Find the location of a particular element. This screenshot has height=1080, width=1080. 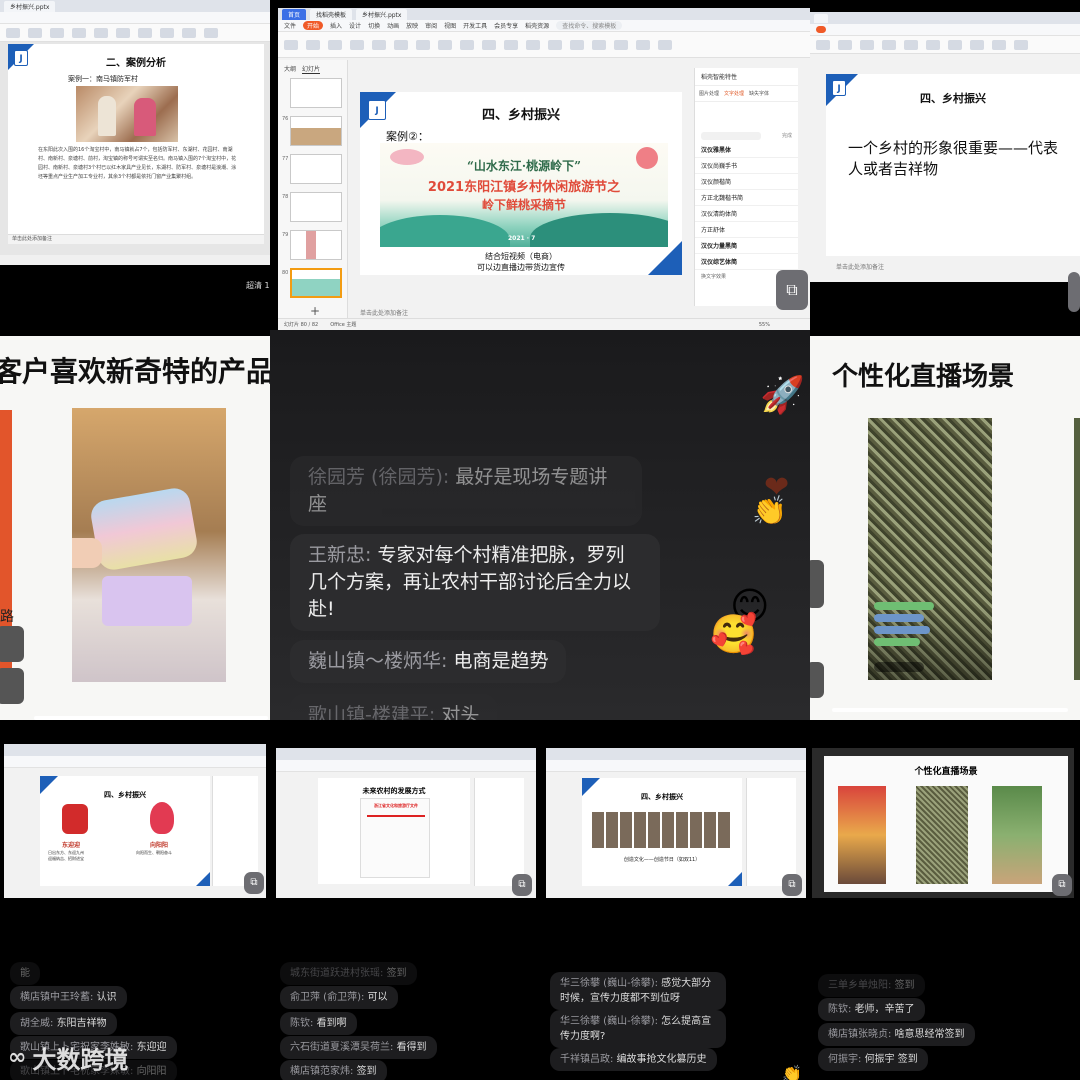

portrait-grid is located at coordinates (662, 830).